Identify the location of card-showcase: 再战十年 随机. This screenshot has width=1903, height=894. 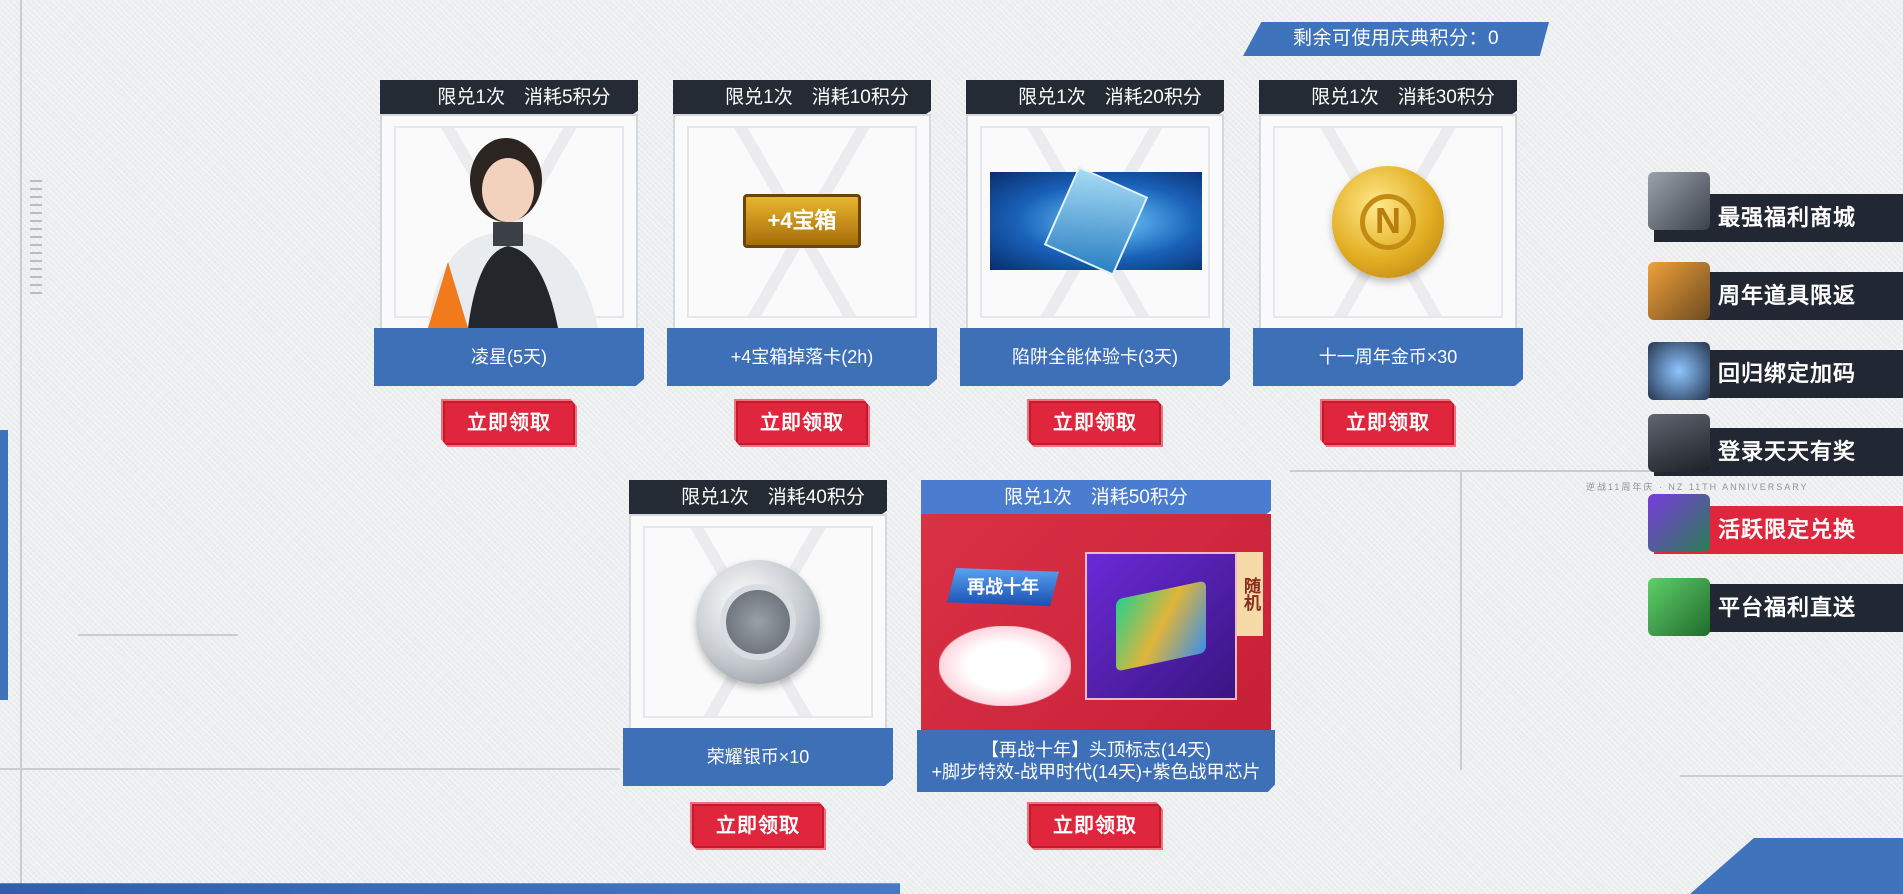
(1096, 623).